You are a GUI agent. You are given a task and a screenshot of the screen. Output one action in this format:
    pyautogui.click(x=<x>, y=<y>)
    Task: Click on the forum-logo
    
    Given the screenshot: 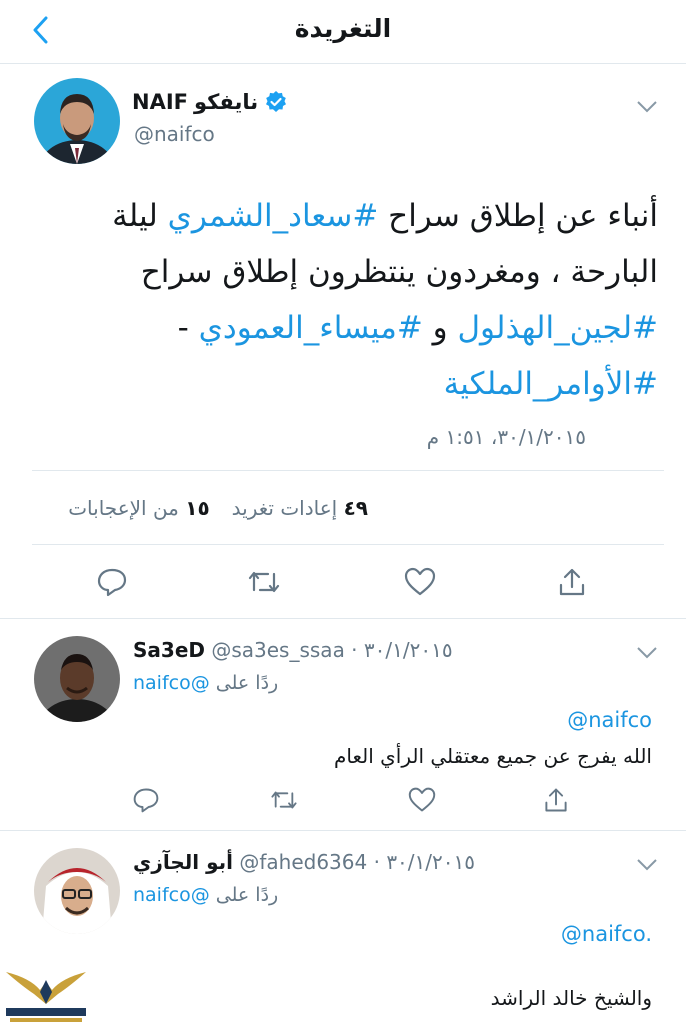 What is the action you would take?
    pyautogui.click(x=46, y=992)
    